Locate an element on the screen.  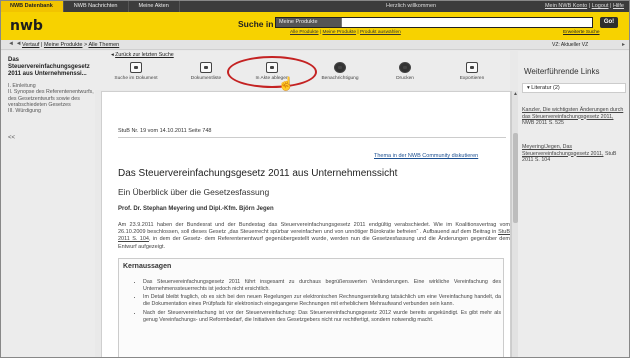
document-list-icon is located at coordinates (206, 67).